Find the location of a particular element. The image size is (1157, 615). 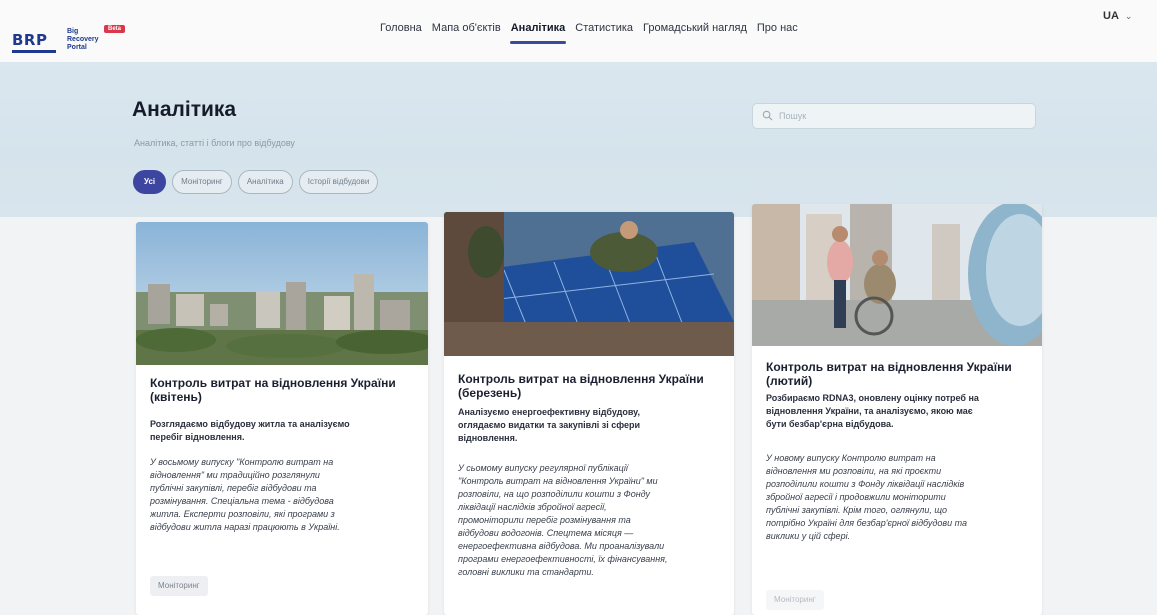

logo-mark: BRP is located at coordinates (30, 40).